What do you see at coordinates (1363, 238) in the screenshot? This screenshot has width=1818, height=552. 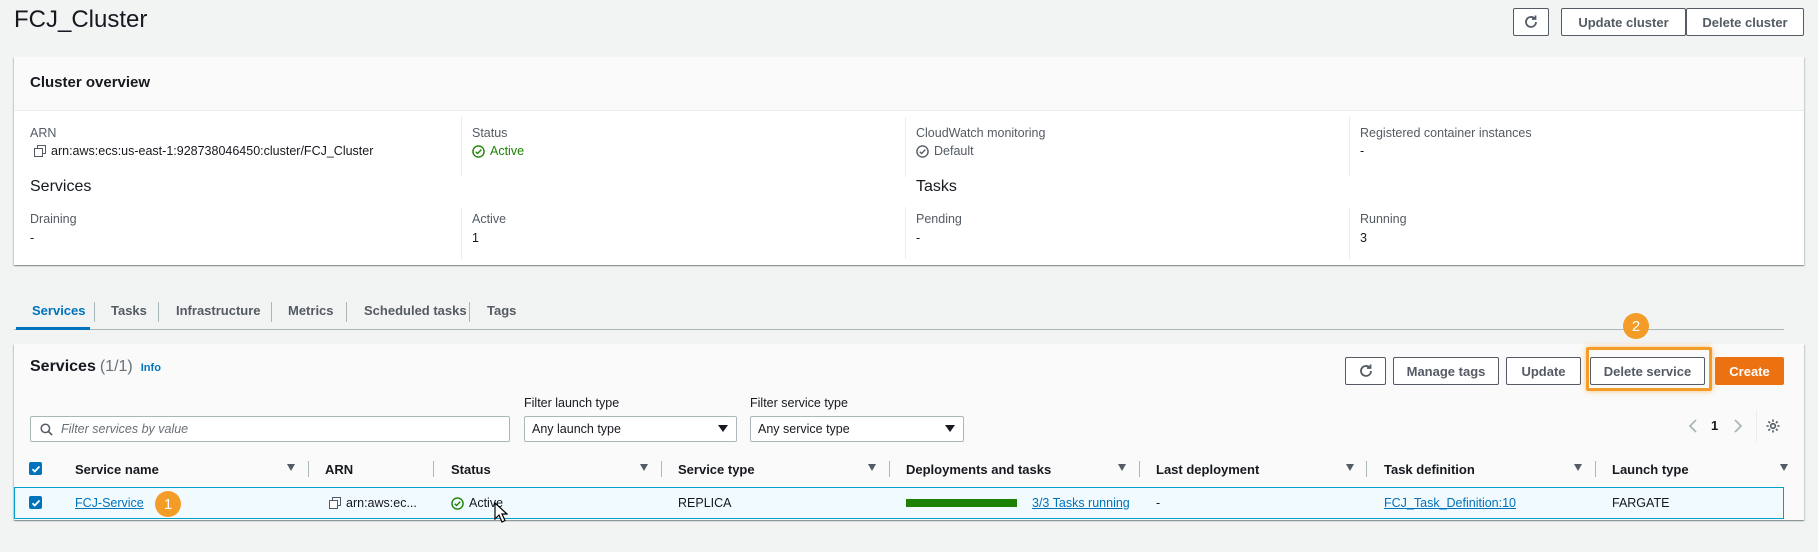 I see `running-value: 3` at bounding box center [1363, 238].